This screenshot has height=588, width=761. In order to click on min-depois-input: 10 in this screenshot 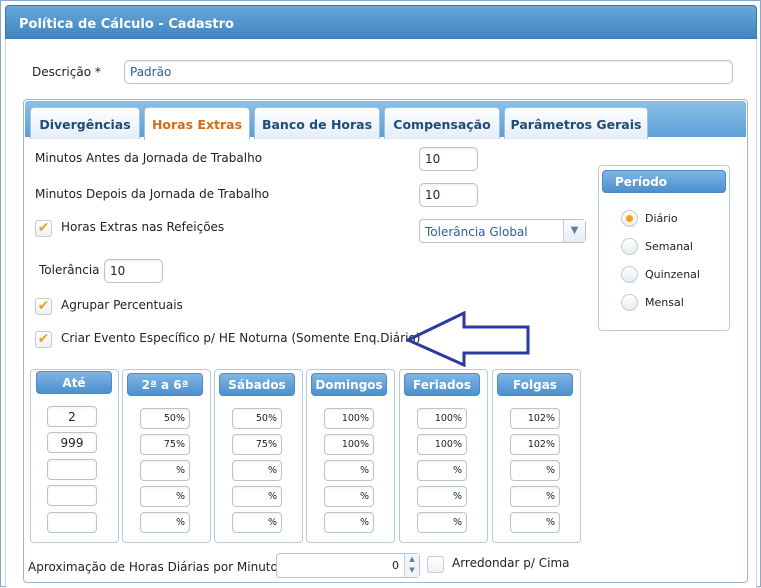, I will do `click(448, 195)`.